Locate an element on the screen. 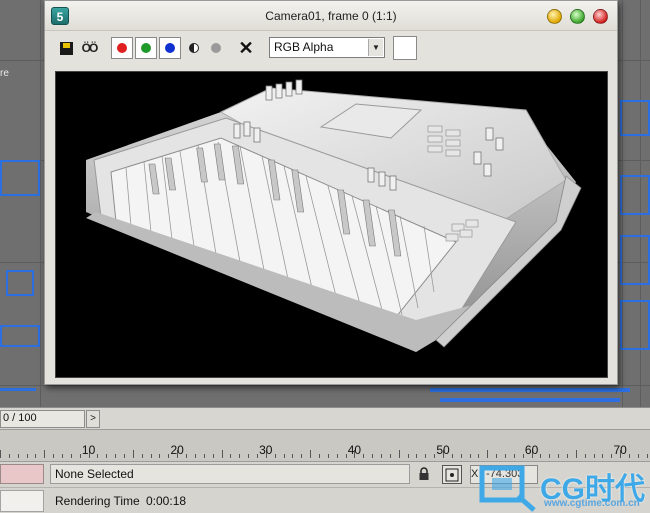 The image size is (650, 513). lock-icon is located at coordinates (424, 474).